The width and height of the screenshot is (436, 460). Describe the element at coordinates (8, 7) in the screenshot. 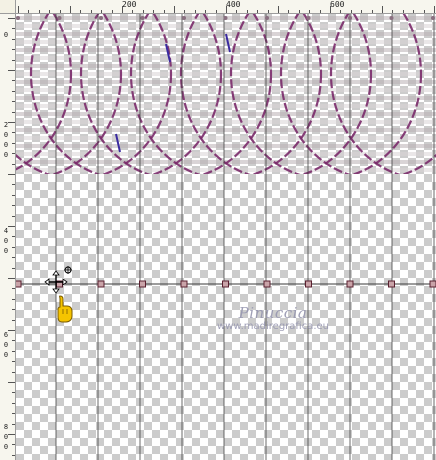

I see `ruler-corner` at that location.